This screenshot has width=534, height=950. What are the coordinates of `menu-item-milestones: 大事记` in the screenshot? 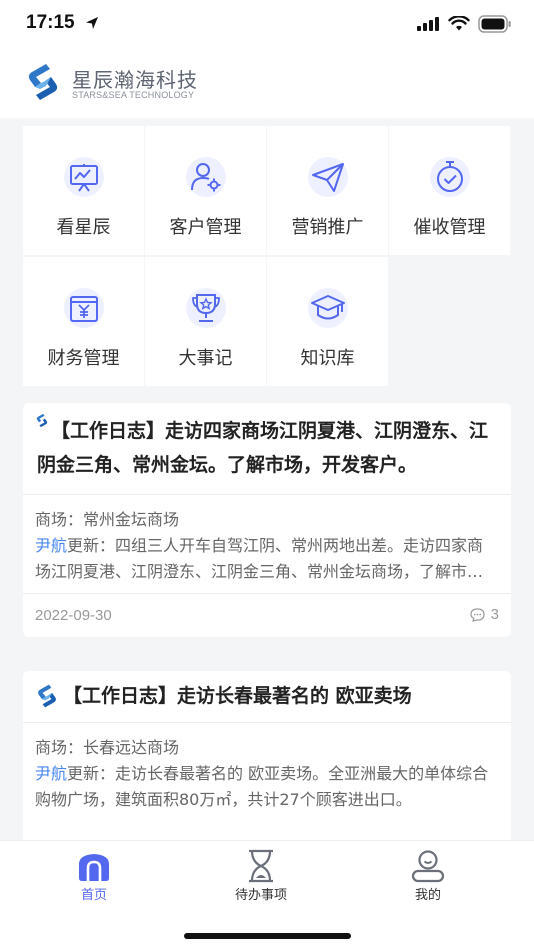 It's located at (205, 321).